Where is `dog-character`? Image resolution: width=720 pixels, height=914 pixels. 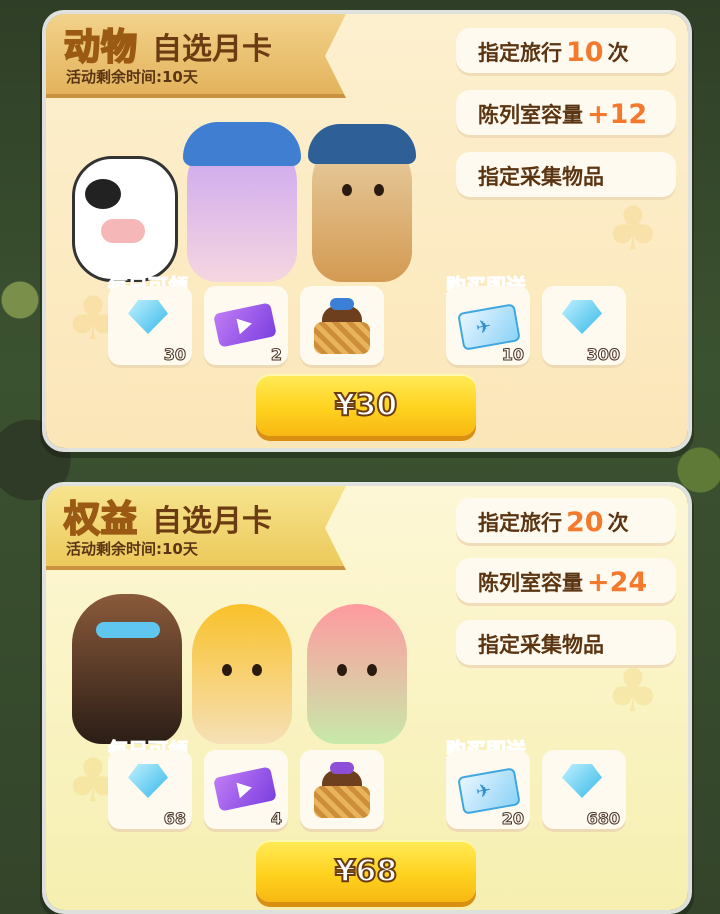
dog-character is located at coordinates (362, 203).